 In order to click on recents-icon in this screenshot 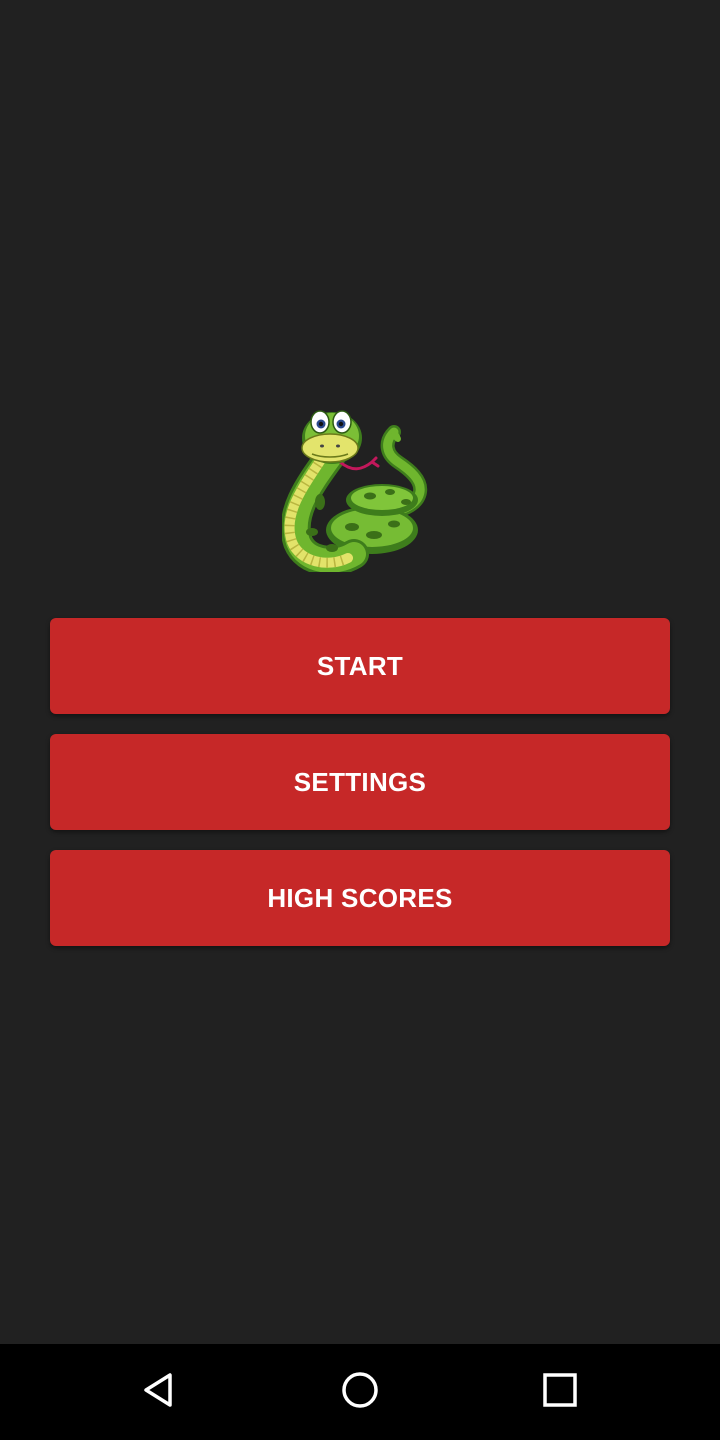, I will do `click(560, 1392)`.